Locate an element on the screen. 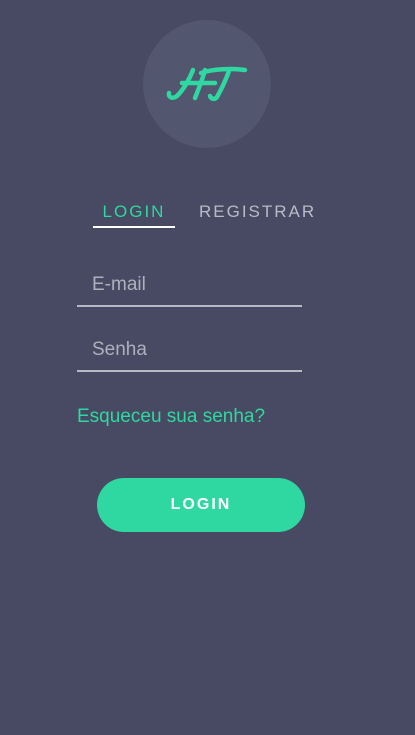  ht-monogram-logo-icon is located at coordinates (207, 84).